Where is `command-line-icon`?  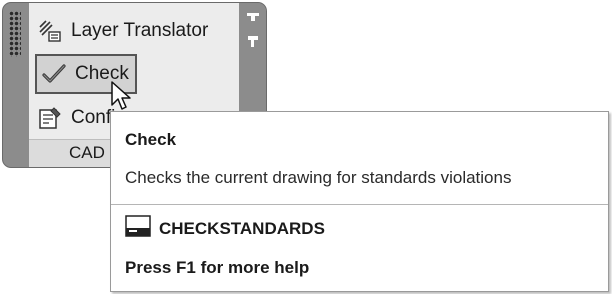
command-line-icon is located at coordinates (138, 228).